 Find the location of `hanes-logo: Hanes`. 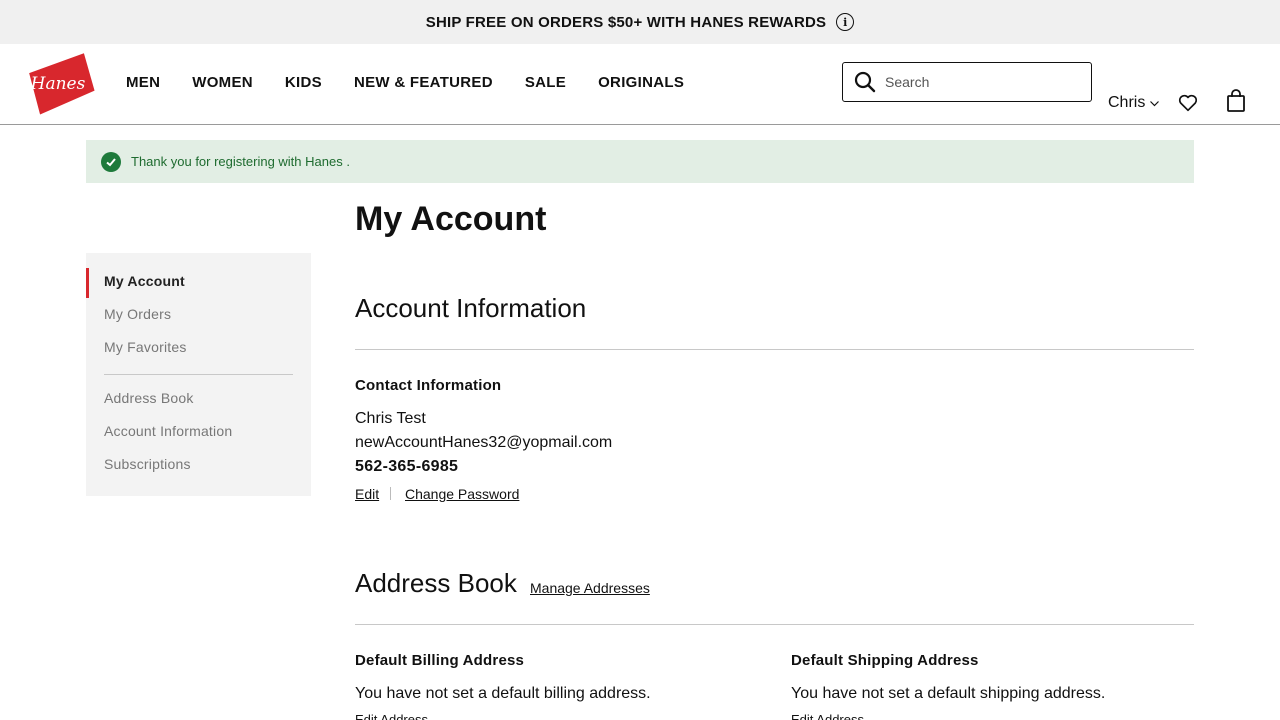

hanes-logo: Hanes is located at coordinates (60, 84).